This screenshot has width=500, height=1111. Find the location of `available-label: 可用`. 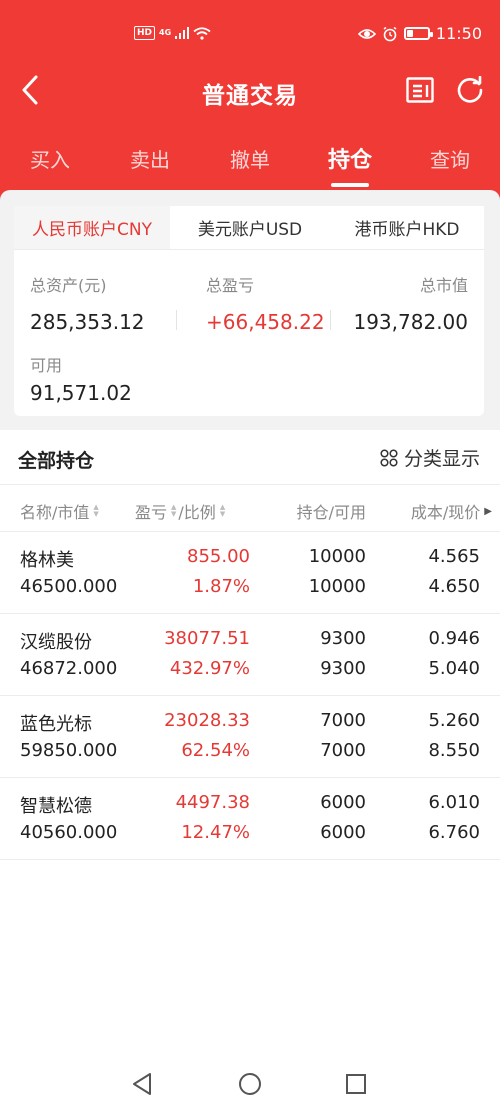

available-label: 可用 is located at coordinates (46, 365).